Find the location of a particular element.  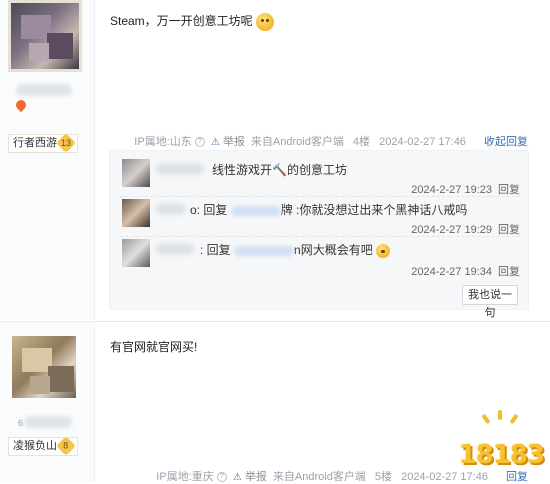

level-badge: 行者西游 13 is located at coordinates (43, 143).